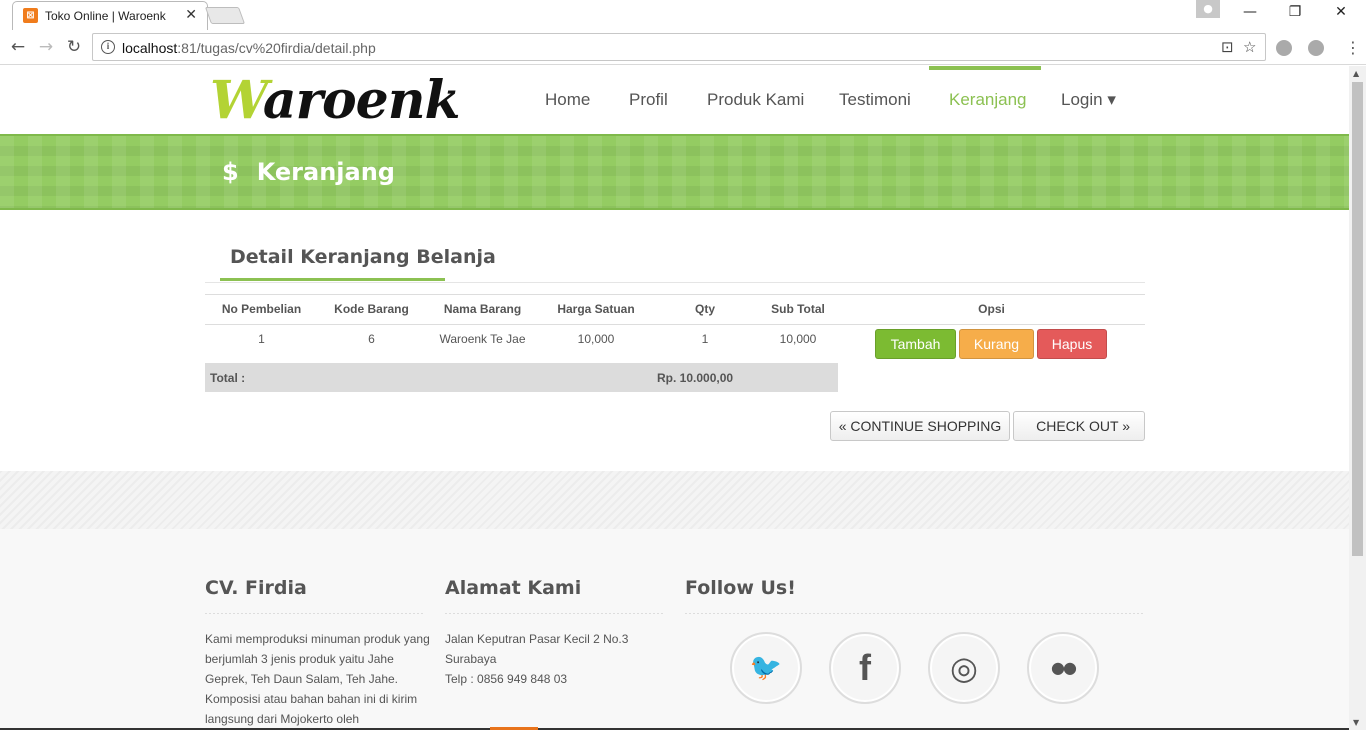 Image resolution: width=1366 pixels, height=730 pixels. Describe the element at coordinates (798, 309) in the screenshot. I see `column-header: Sub Total` at that location.